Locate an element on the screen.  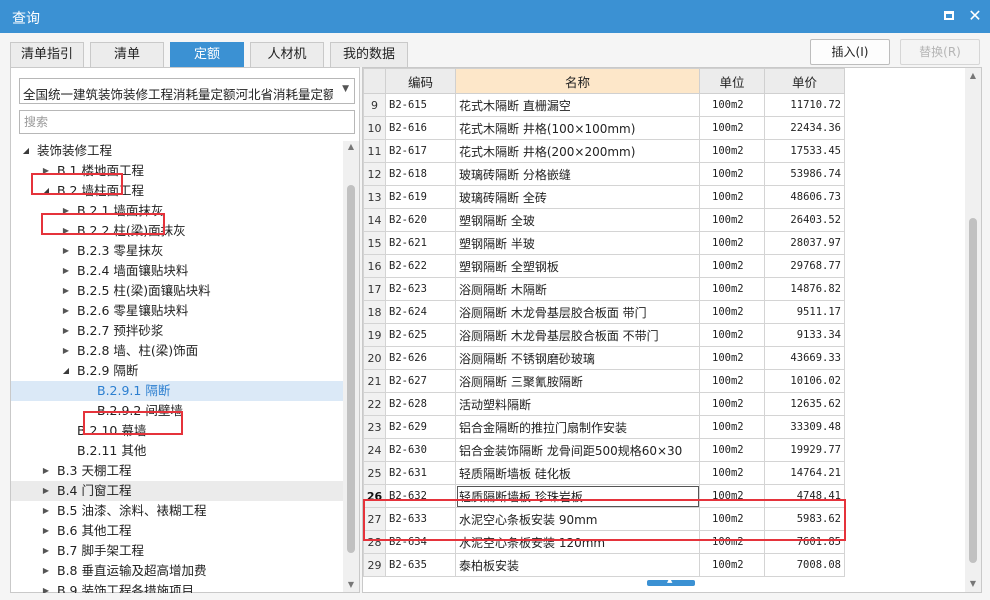
table-row: 28 B2-634 水泥空心条板安装 120mm 100m2 7601.85 is located at coordinates (604, 542).